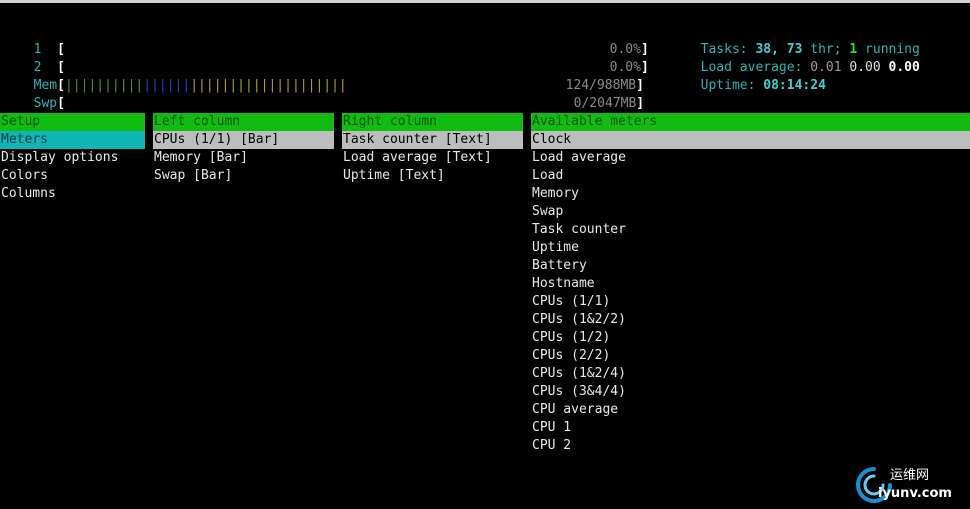 The image size is (970, 509). I want to click on available-meter-uptime: Uptime, so click(750, 248).